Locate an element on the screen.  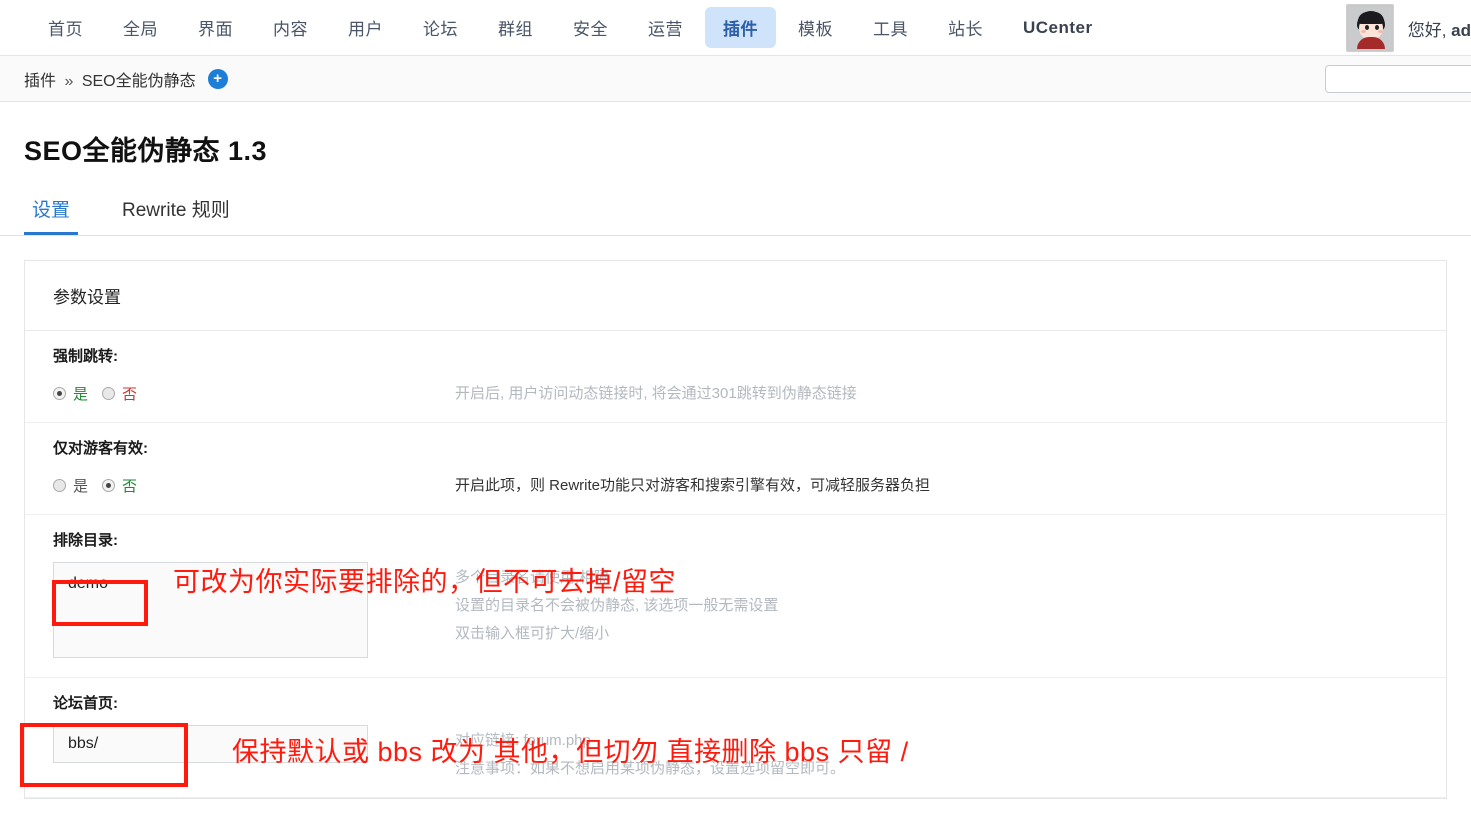
avatar is located at coordinates (1369, 28).